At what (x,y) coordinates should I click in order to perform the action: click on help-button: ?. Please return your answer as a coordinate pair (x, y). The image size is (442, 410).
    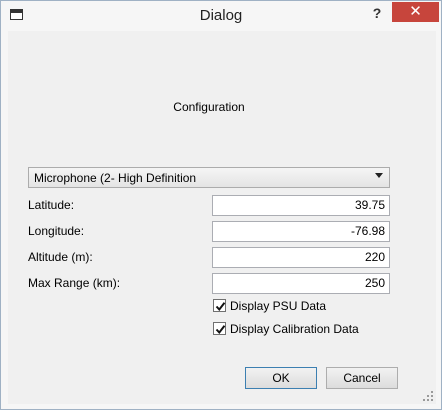
    Looking at the image, I should click on (377, 13).